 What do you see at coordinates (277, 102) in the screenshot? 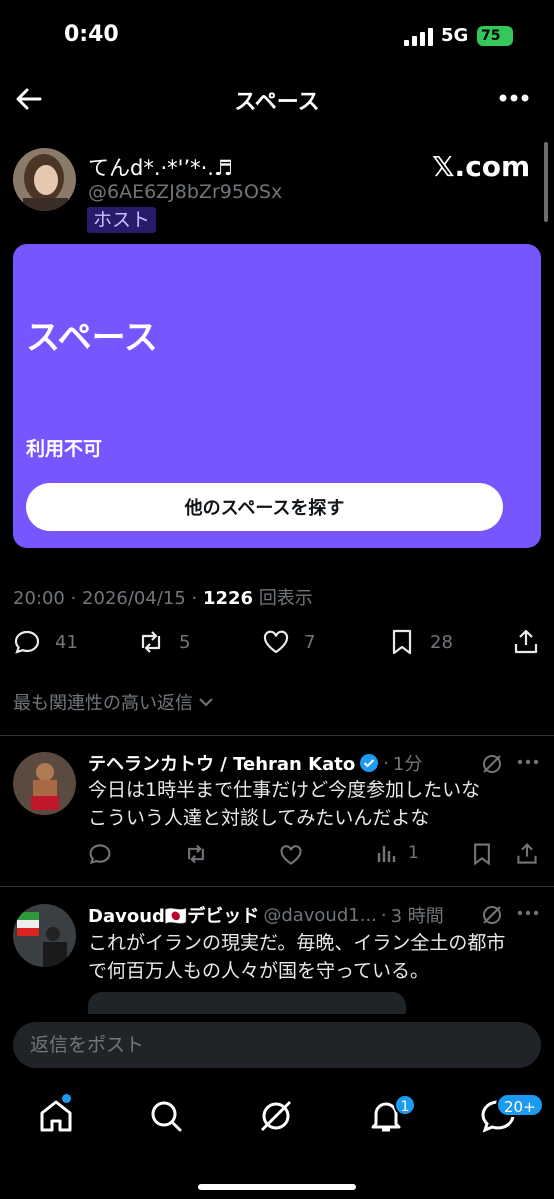
I see `page-title: スペース` at bounding box center [277, 102].